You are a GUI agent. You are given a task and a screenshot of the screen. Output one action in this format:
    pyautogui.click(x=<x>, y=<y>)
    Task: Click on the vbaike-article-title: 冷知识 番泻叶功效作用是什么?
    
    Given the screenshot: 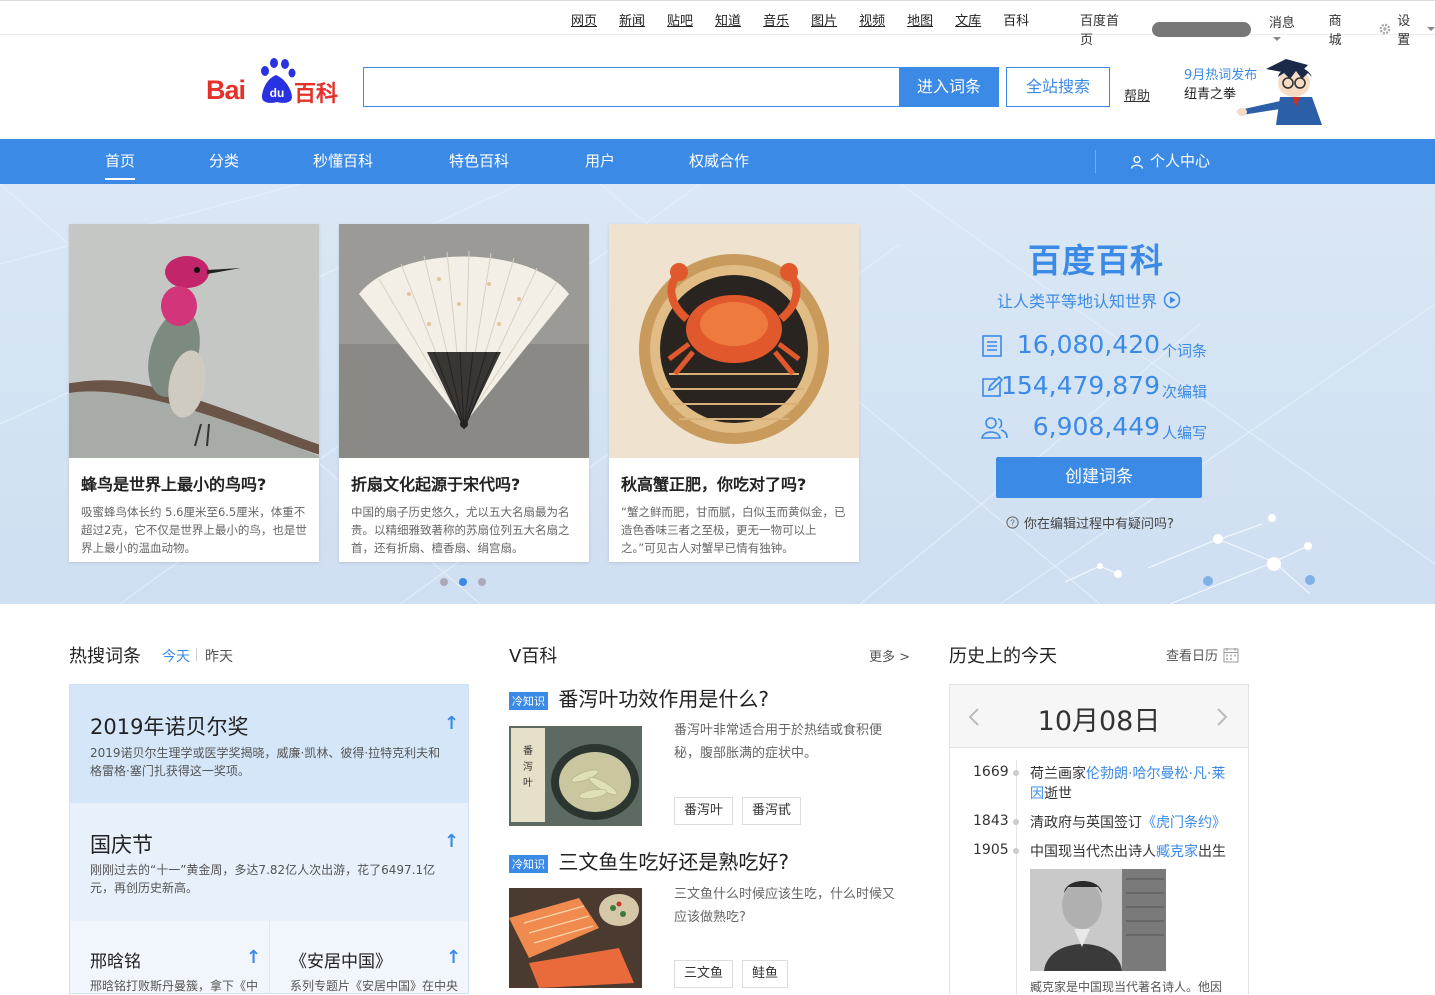 What is the action you would take?
    pyautogui.click(x=639, y=697)
    